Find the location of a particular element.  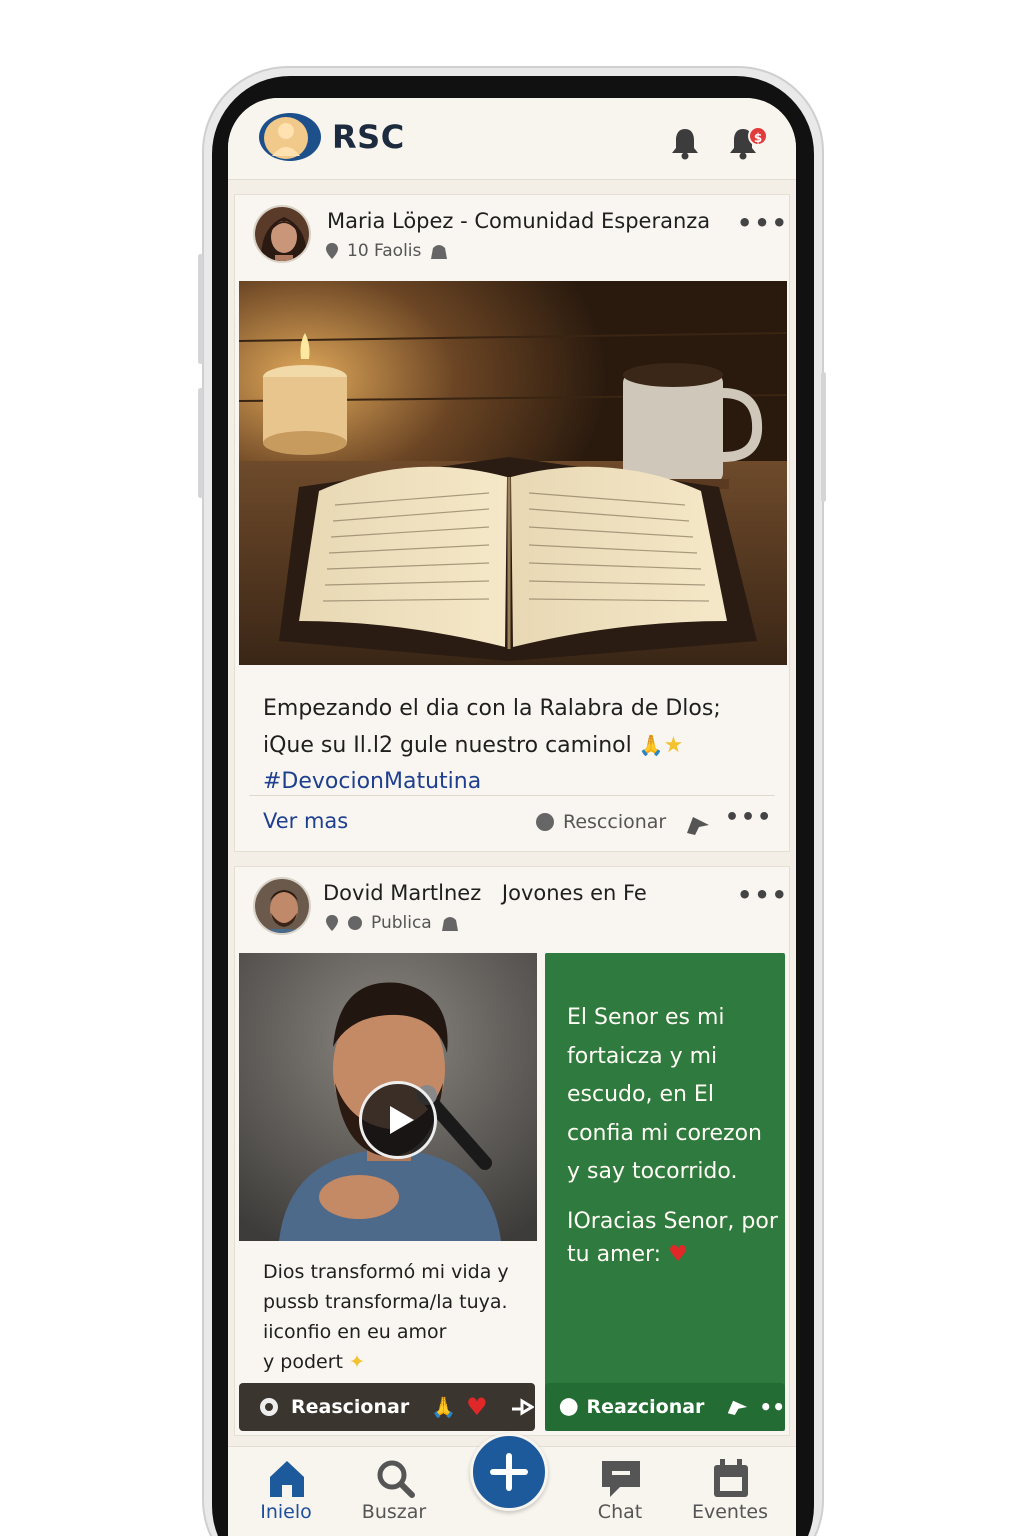

verse-line: y say tocorrido. is located at coordinates (652, 1171).